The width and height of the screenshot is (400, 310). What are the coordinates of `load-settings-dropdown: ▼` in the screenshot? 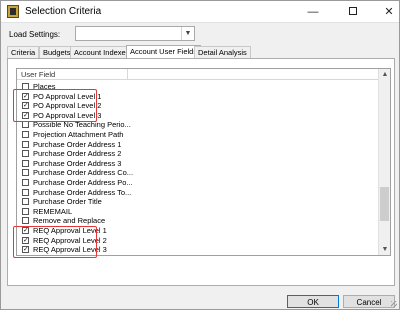 It's located at (135, 33).